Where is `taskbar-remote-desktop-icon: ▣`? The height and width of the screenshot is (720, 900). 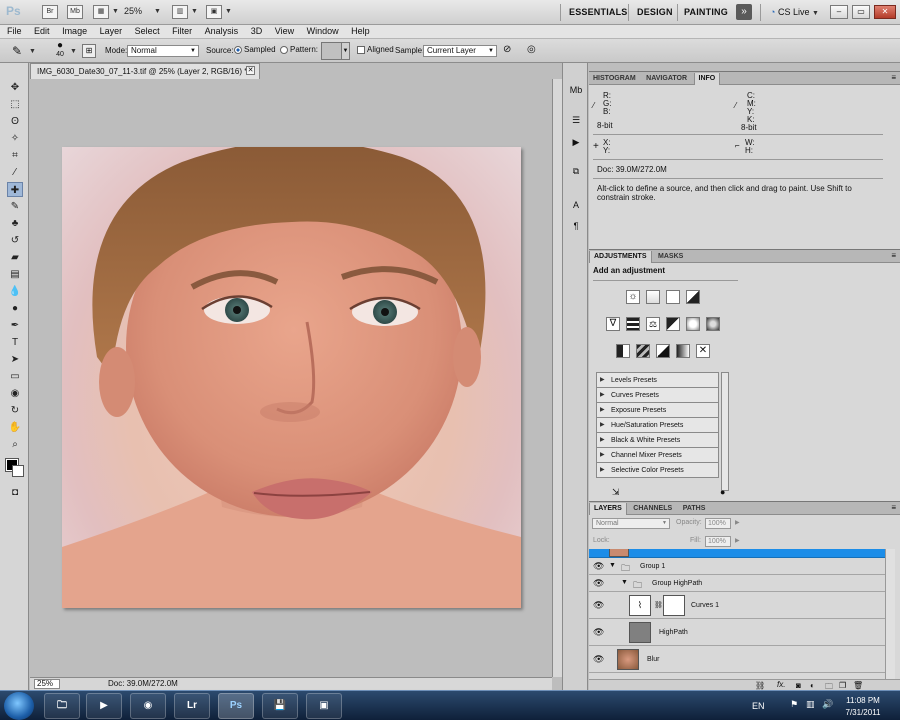 taskbar-remote-desktop-icon: ▣ is located at coordinates (324, 706).